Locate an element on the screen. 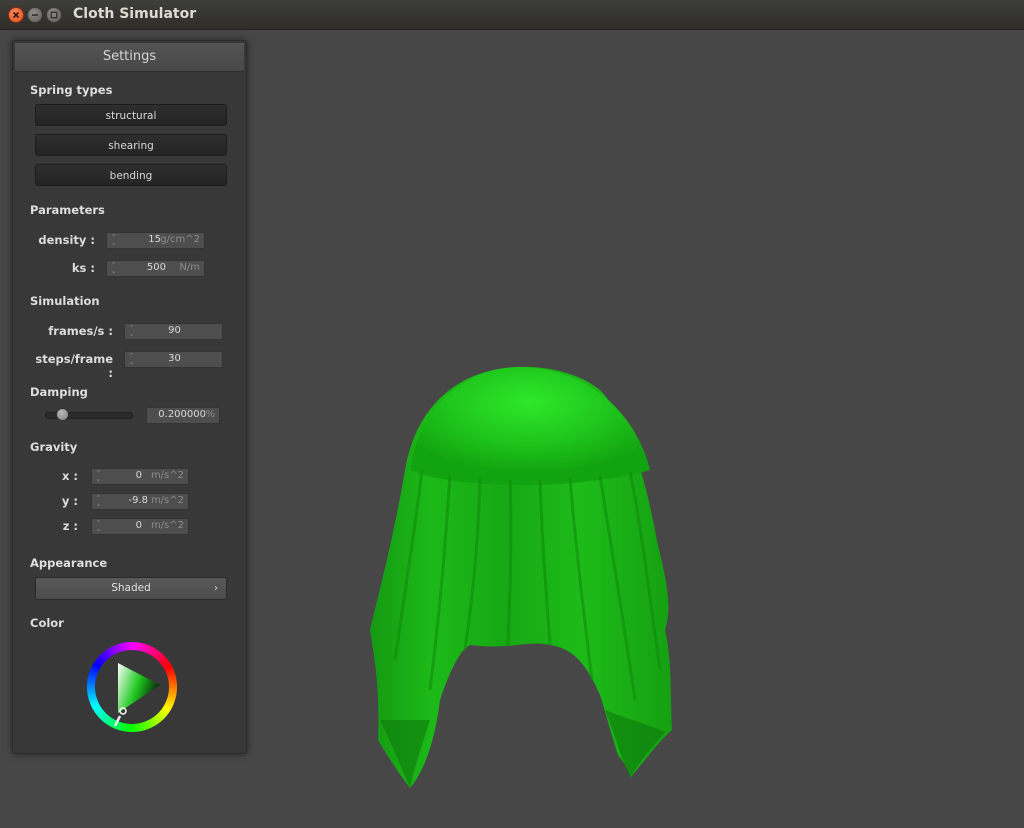  ks-label: ks : is located at coordinates (83, 268).